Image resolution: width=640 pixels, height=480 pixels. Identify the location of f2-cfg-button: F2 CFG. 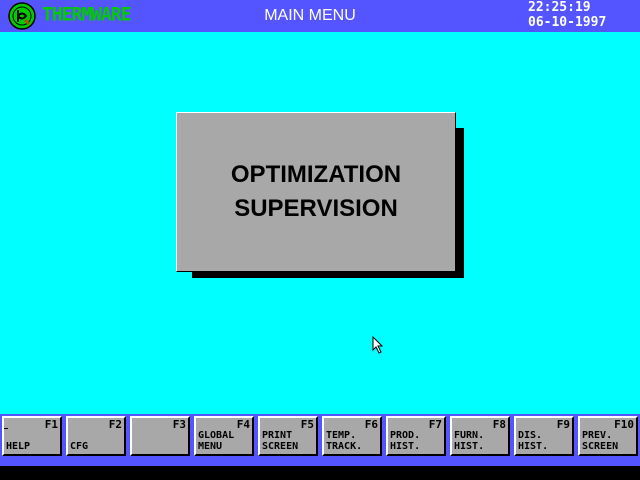
(96, 436).